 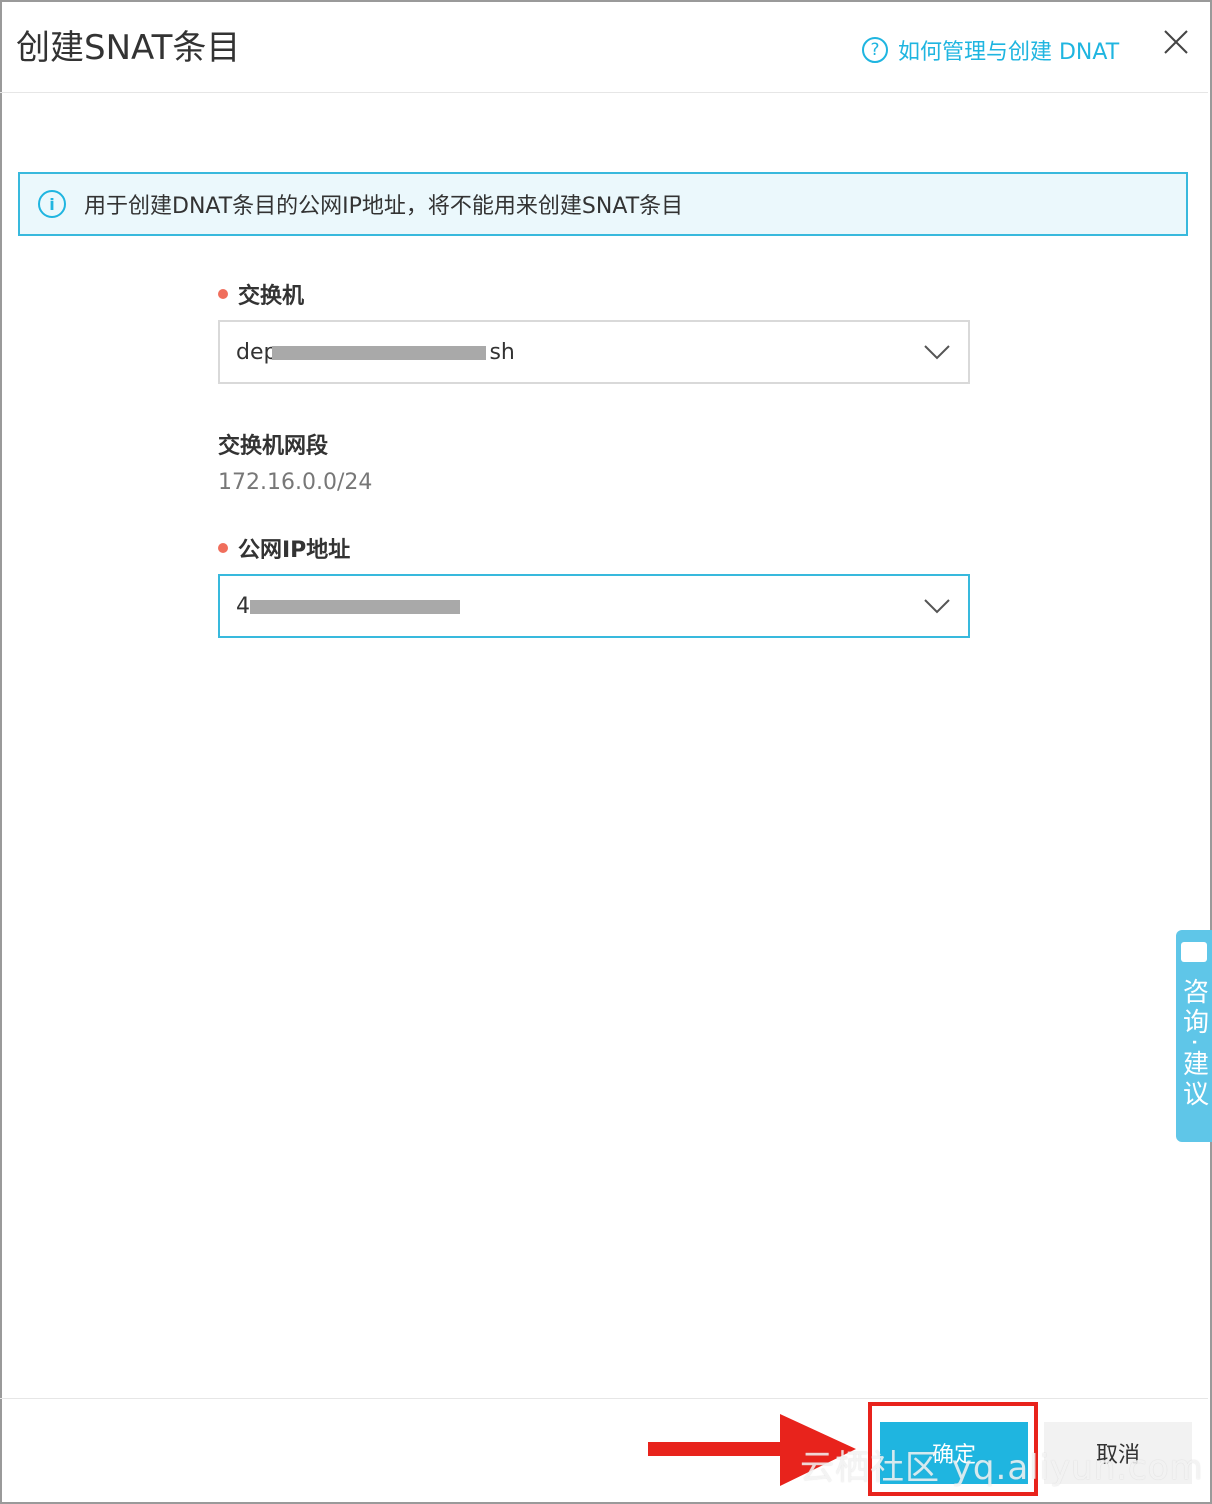 I want to click on dialog-title: 创建SNAT条目, so click(x=128, y=48).